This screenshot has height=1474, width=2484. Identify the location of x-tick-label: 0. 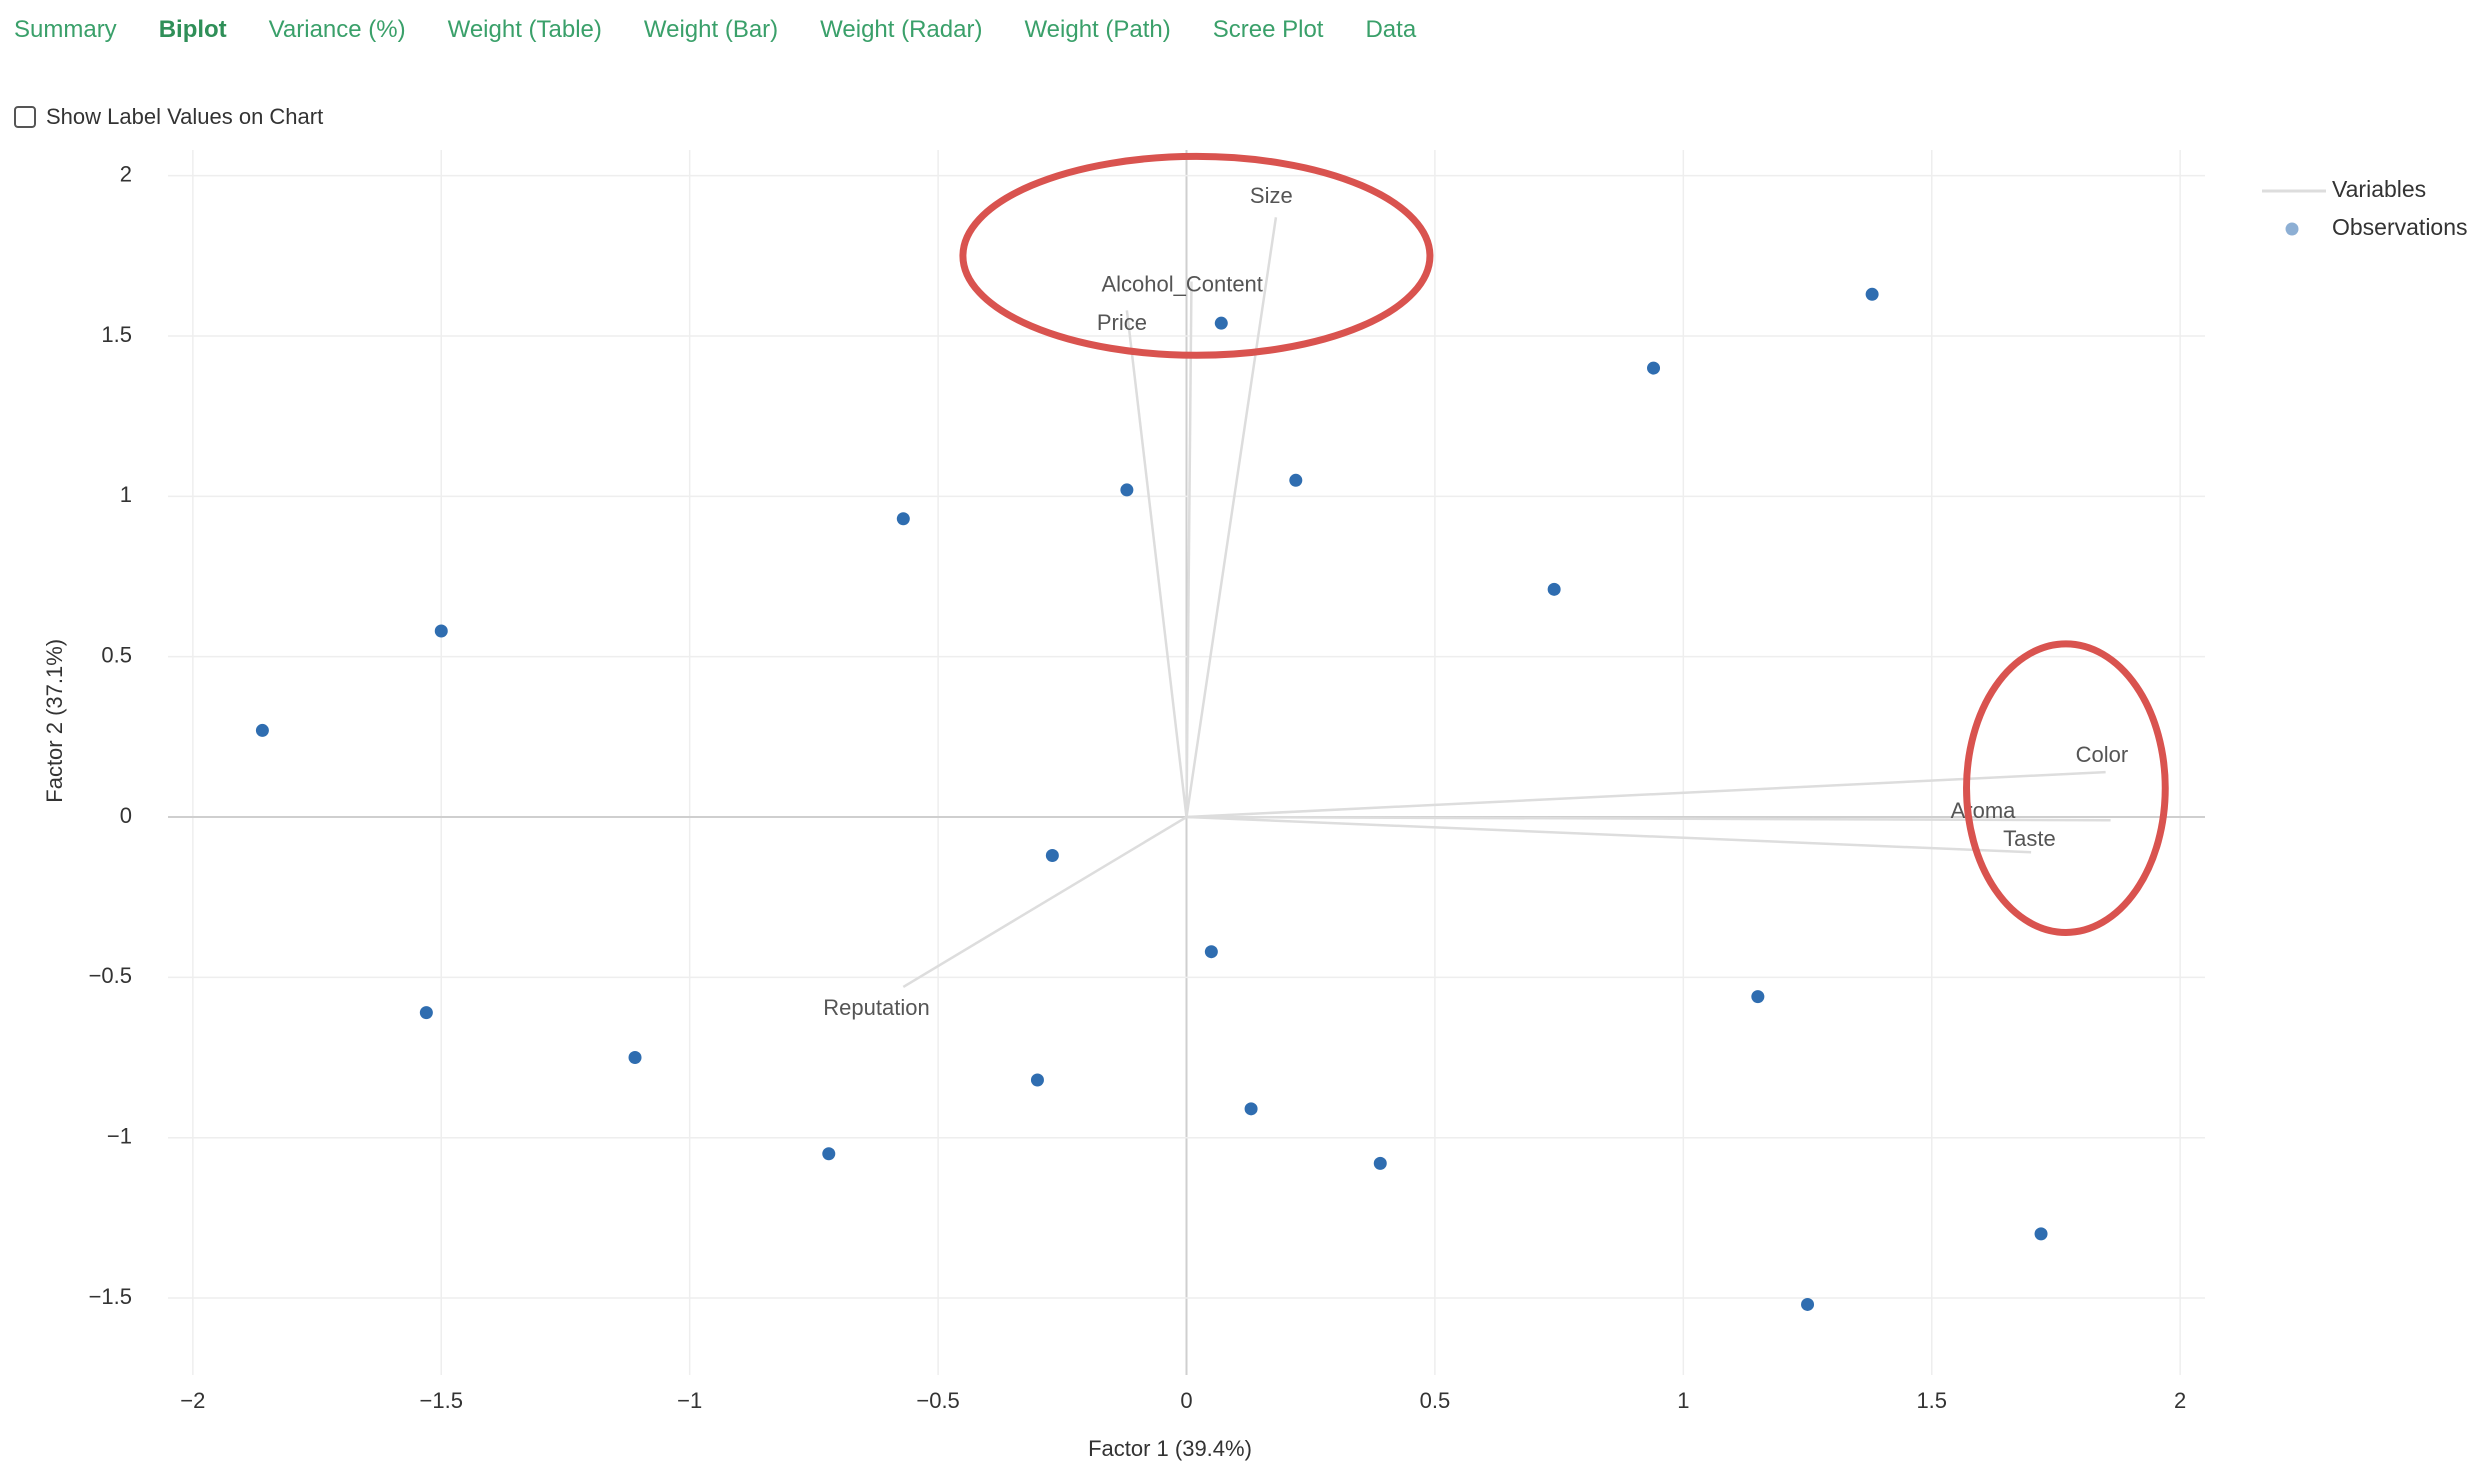
(1186, 1400).